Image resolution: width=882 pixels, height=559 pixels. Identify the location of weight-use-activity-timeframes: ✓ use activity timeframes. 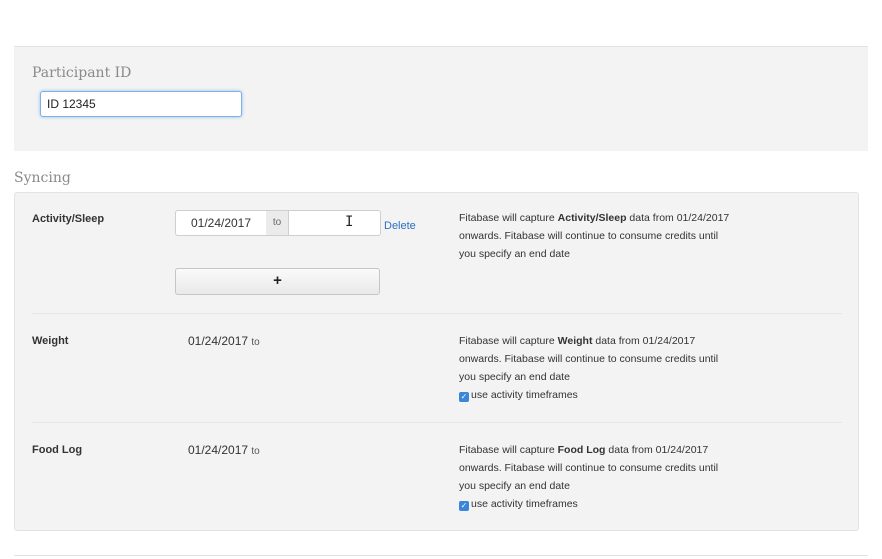
(518, 395).